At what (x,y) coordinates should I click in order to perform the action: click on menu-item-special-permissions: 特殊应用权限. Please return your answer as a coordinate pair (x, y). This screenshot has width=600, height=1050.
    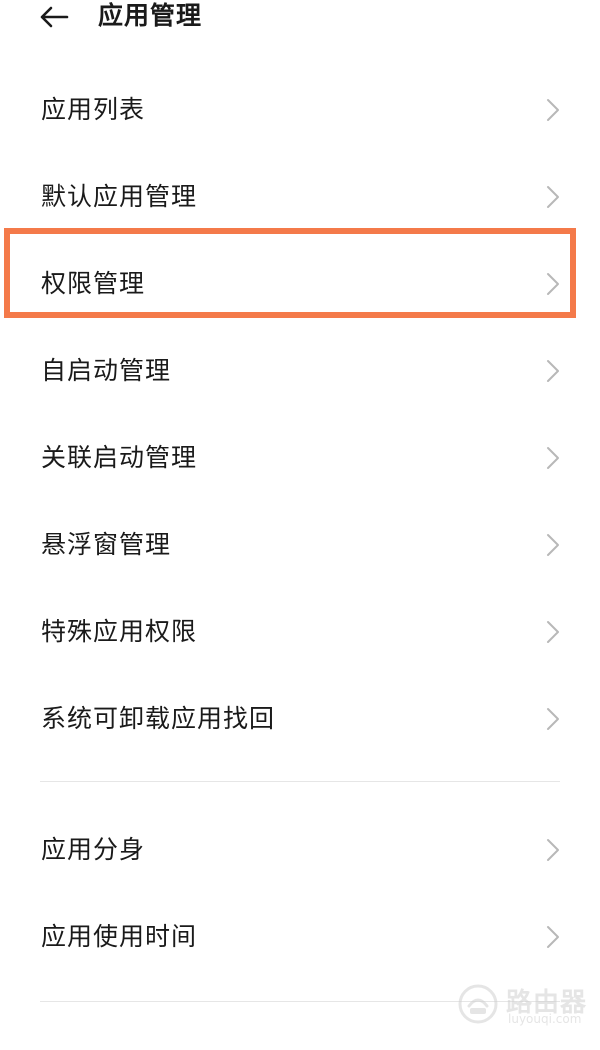
    Looking at the image, I should click on (300, 631).